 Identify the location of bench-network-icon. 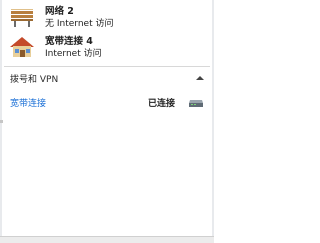
(22, 17).